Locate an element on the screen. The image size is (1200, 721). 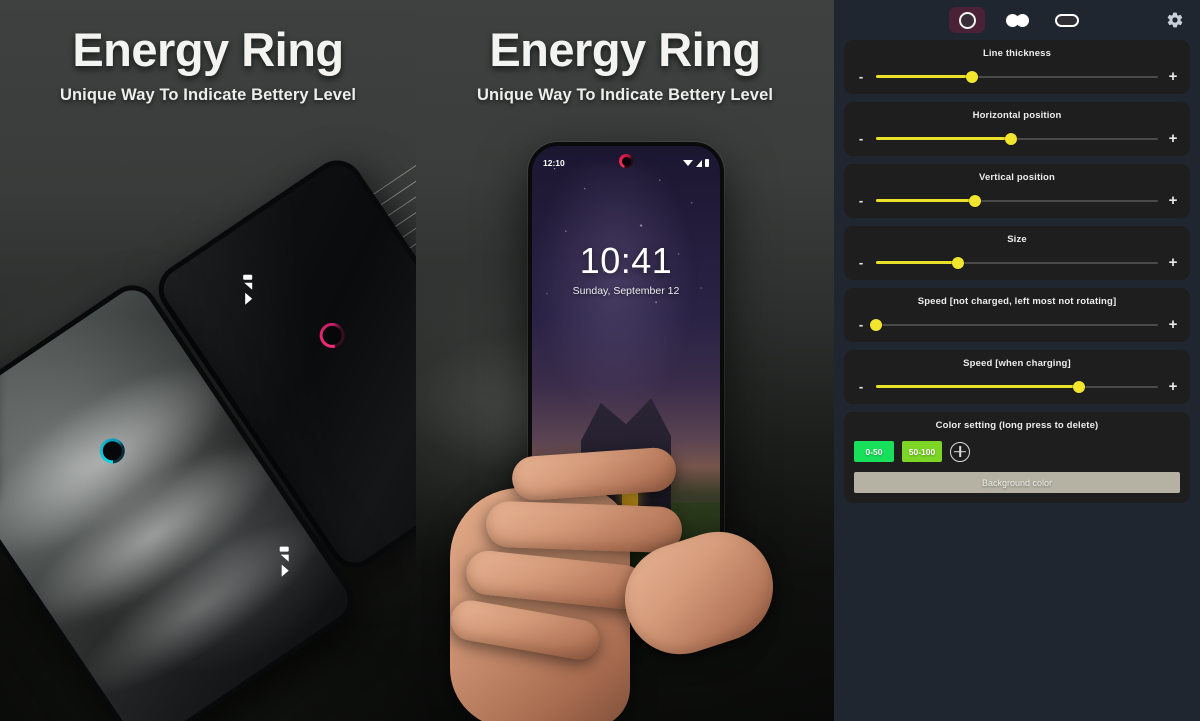
hand-holding-phone is located at coordinates (617, 564).